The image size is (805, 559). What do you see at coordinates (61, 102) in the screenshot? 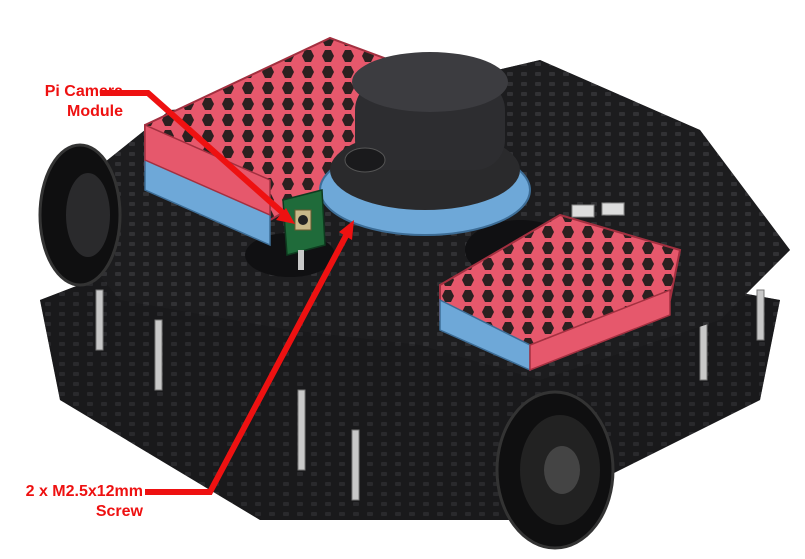
I see `callout-pi-camera-module: Pi Camera Module` at bounding box center [61, 102].